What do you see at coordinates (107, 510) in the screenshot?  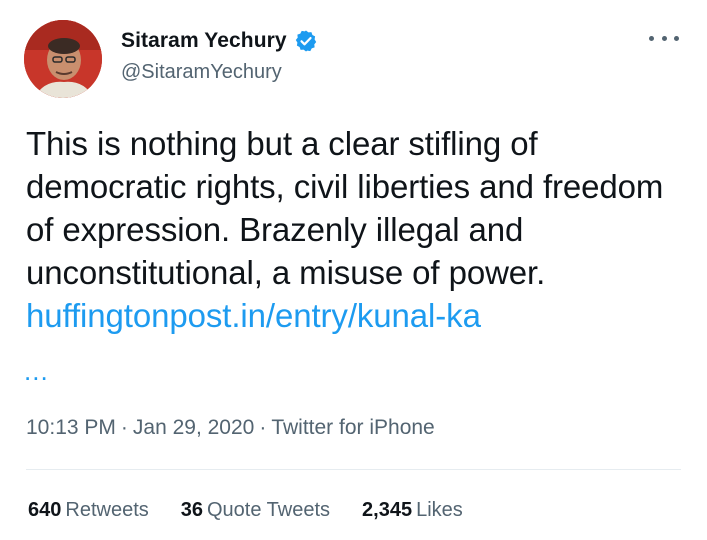 I see `retweets-label: Retweets` at bounding box center [107, 510].